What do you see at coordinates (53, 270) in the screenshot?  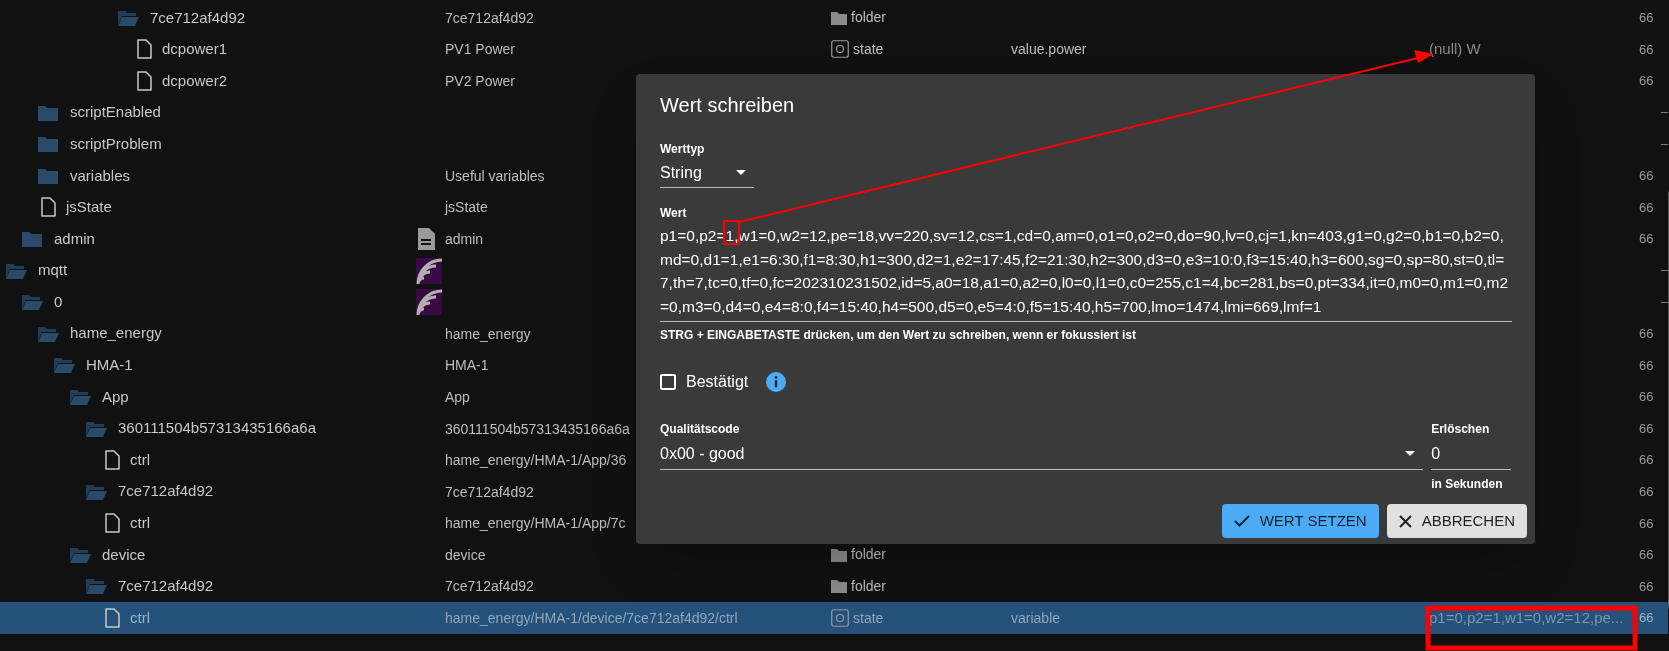 I see `tree-item-name: mqtt` at bounding box center [53, 270].